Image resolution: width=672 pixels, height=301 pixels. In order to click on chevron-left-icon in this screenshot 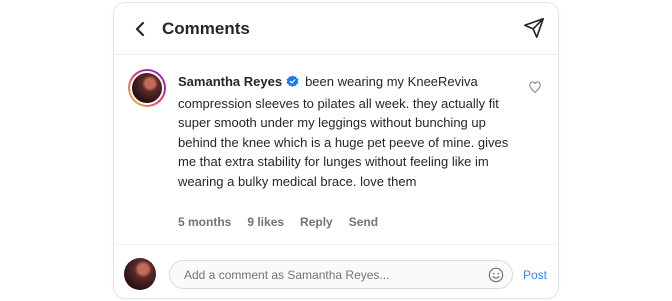, I will do `click(140, 29)`.